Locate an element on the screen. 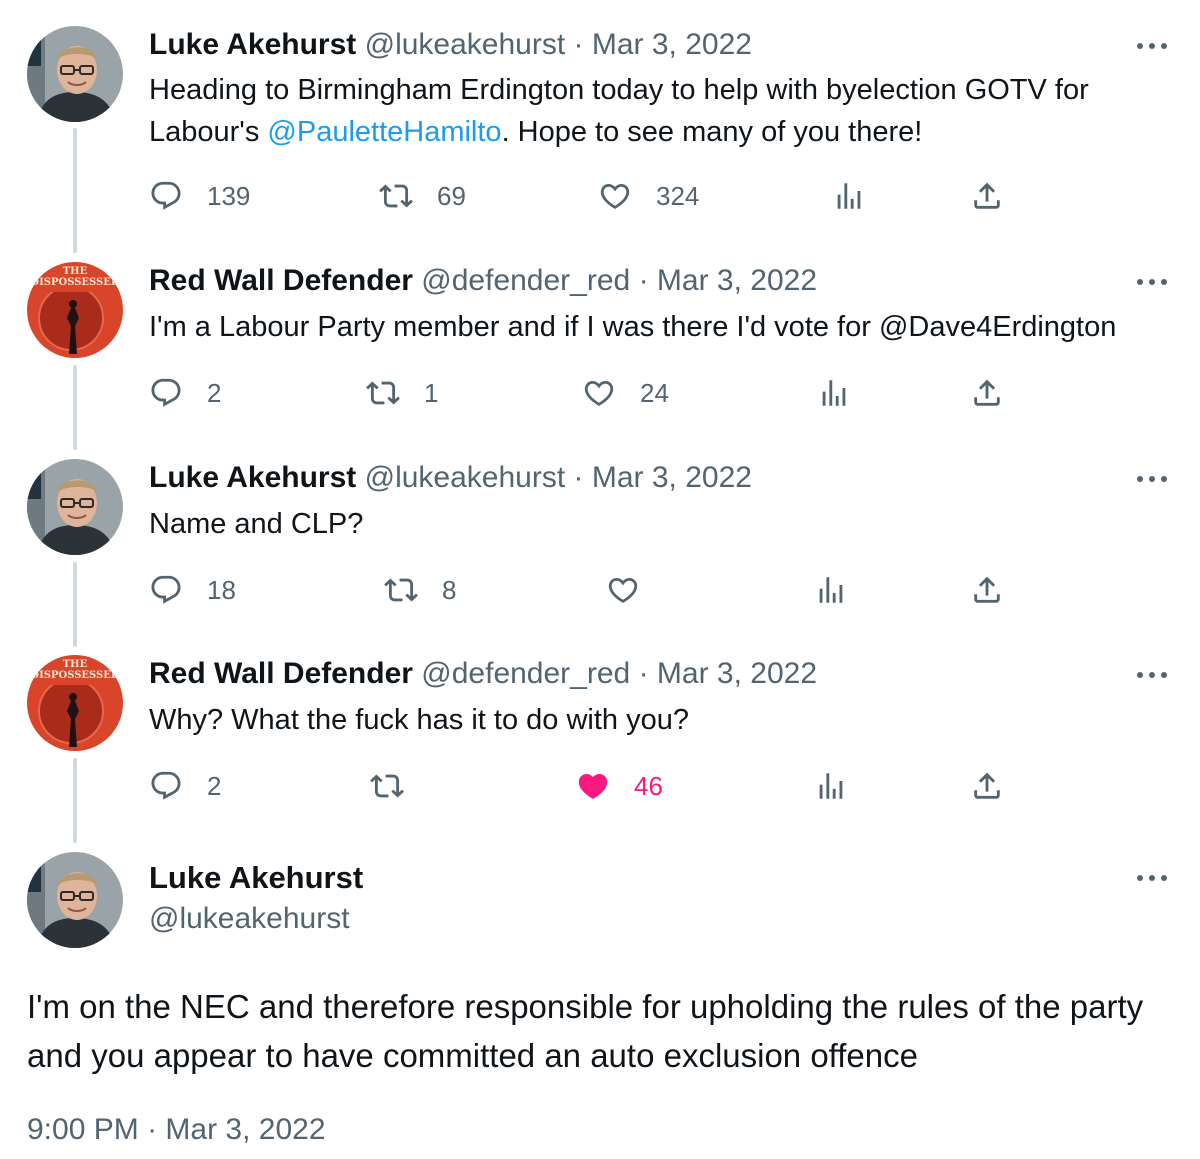 The width and height of the screenshot is (1200, 1159). like-count: 46 is located at coordinates (648, 785).